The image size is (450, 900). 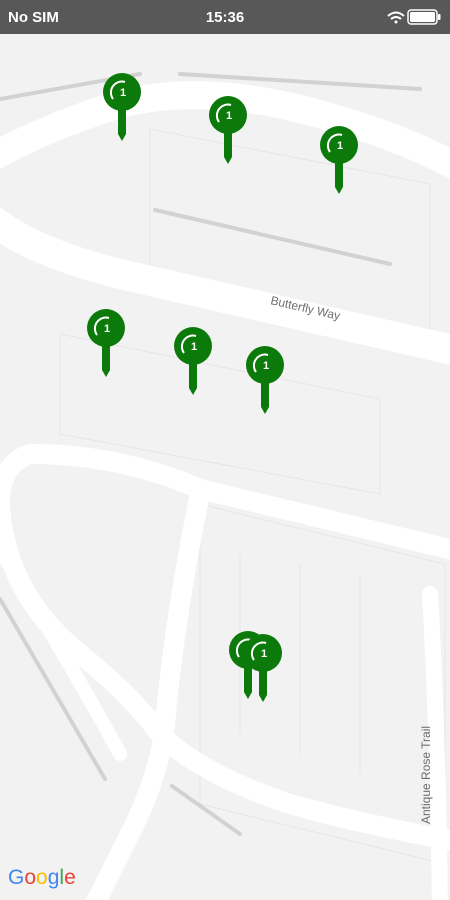 What do you see at coordinates (426, 775) in the screenshot?
I see `street-label-antique-rose-trail: Antique Rose Trail` at bounding box center [426, 775].